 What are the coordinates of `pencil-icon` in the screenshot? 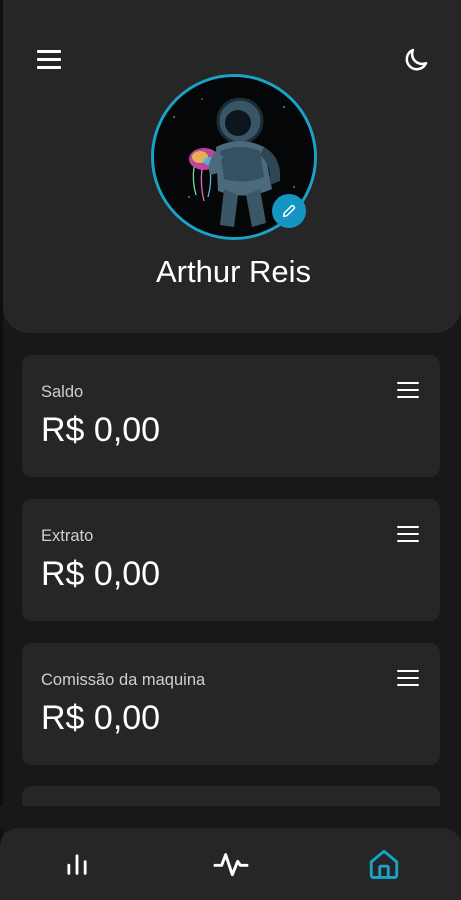 It's located at (289, 211).